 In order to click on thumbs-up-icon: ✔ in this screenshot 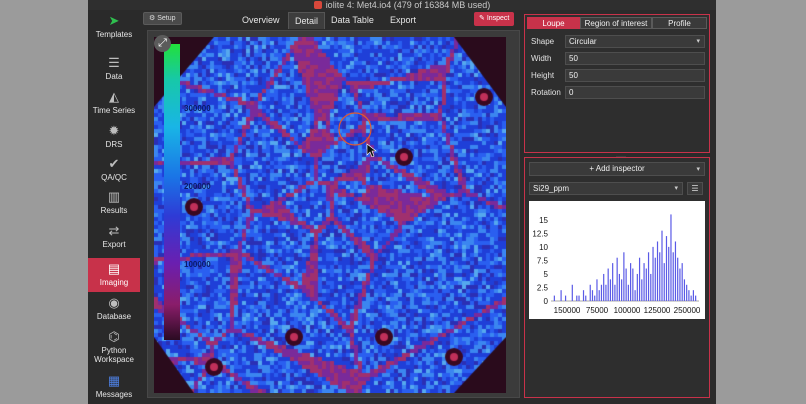, I will do `click(114, 163)`.